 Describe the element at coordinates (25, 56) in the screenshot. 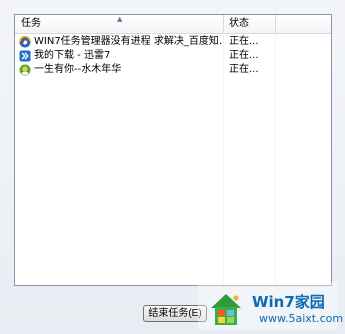

I see `xunlei-icon` at that location.